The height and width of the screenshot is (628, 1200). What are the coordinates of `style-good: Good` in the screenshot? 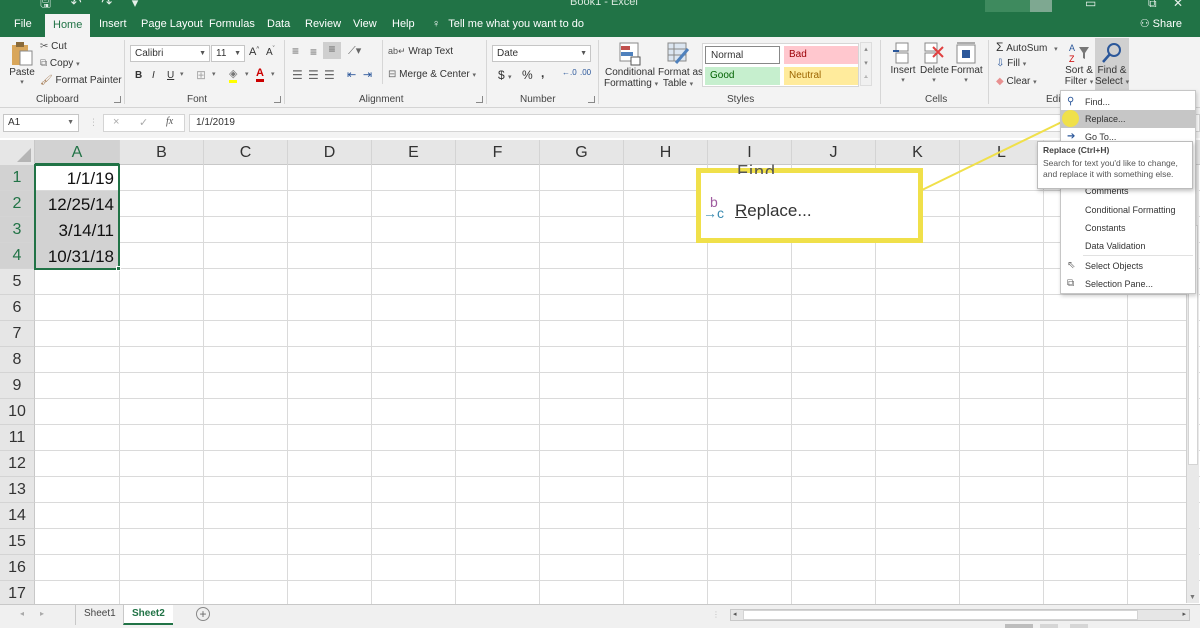 It's located at (742, 76).